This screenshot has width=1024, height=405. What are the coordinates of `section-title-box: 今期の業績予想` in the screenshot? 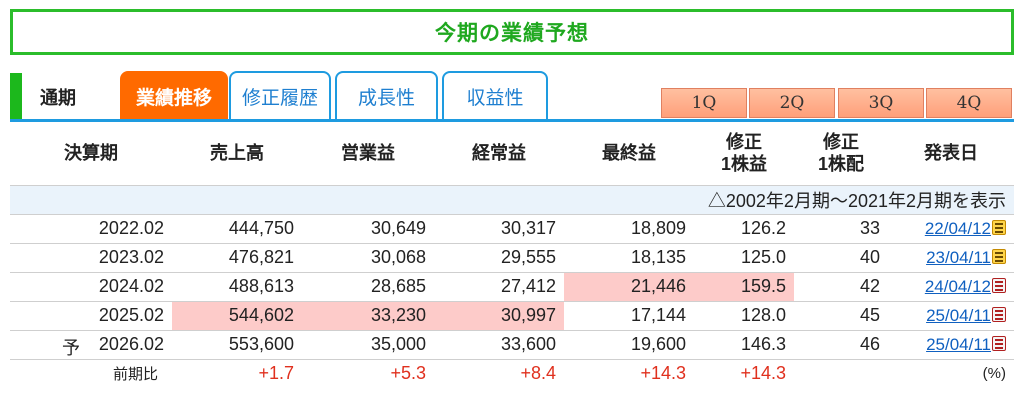 It's located at (512, 32).